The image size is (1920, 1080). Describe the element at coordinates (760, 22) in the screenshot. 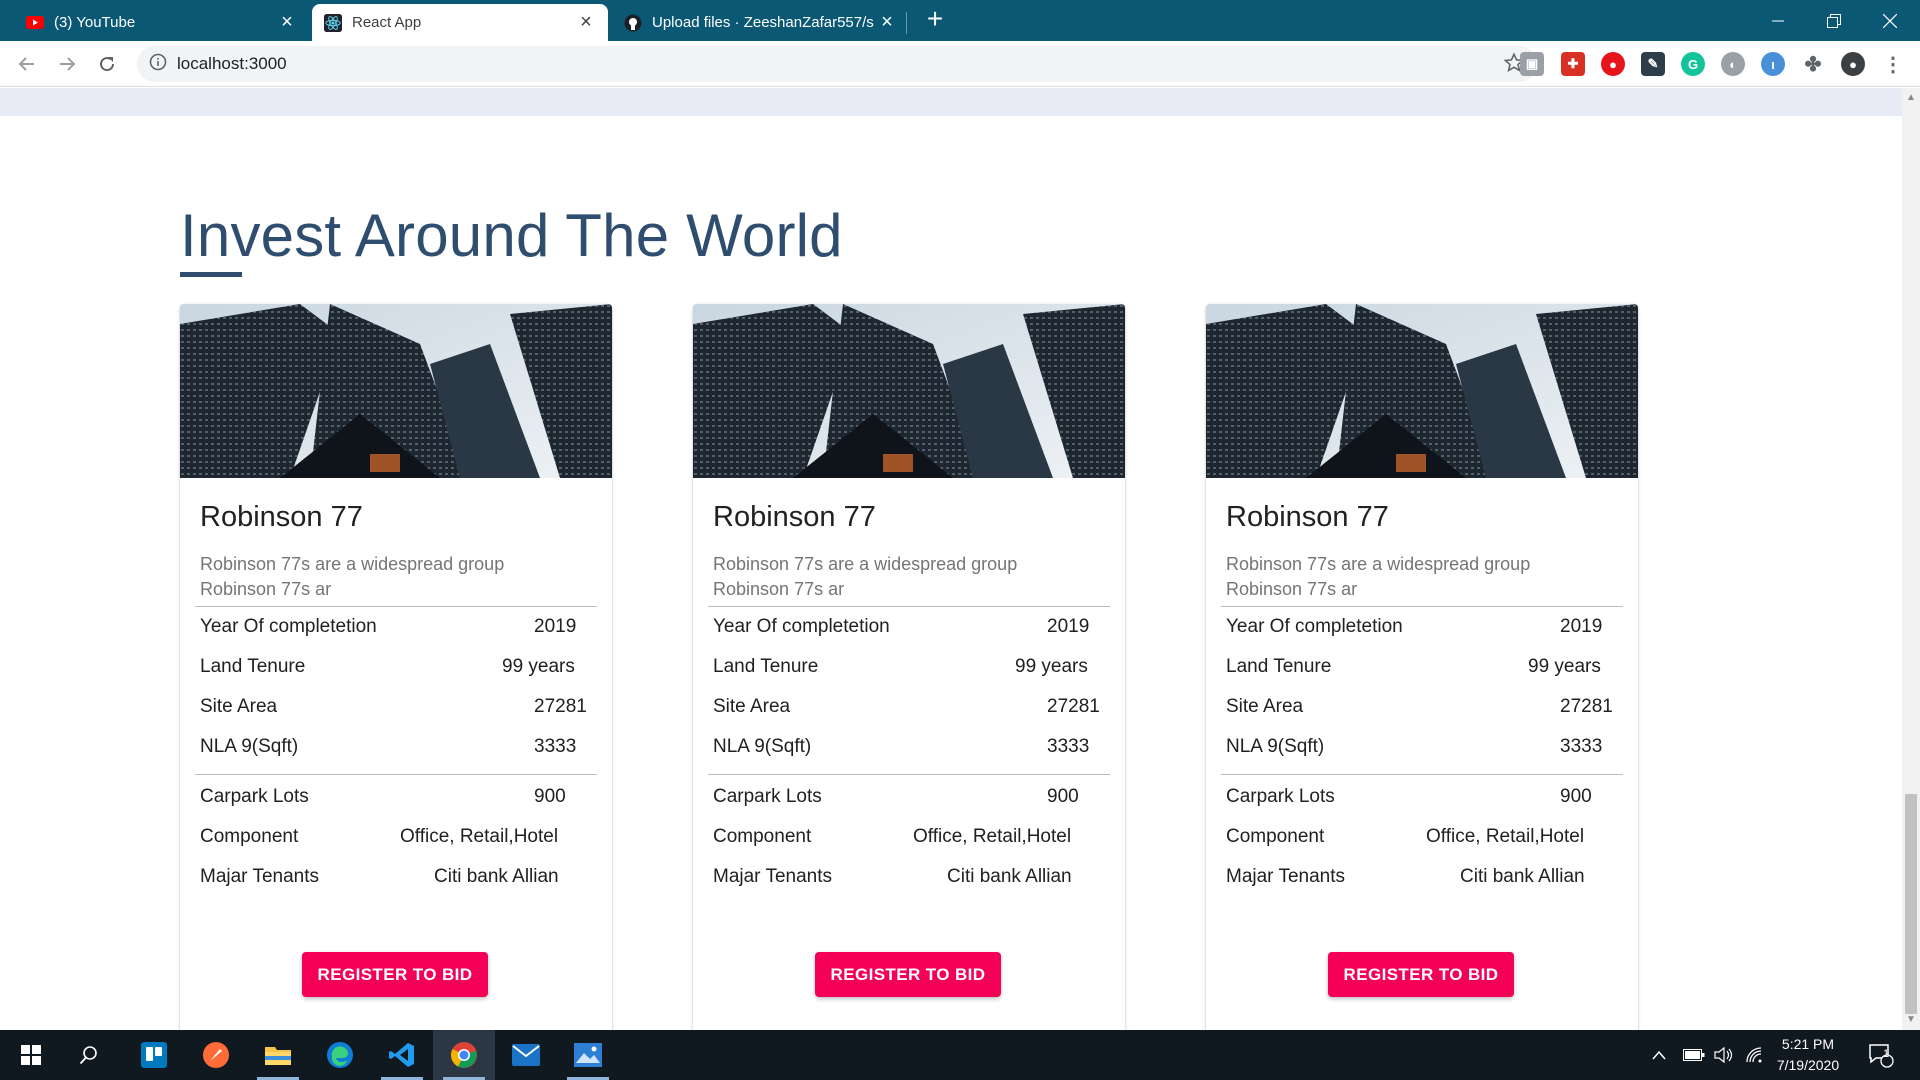

I see `tab-github-upload: Upload files · ZeeshanZafar557/s ×` at that location.